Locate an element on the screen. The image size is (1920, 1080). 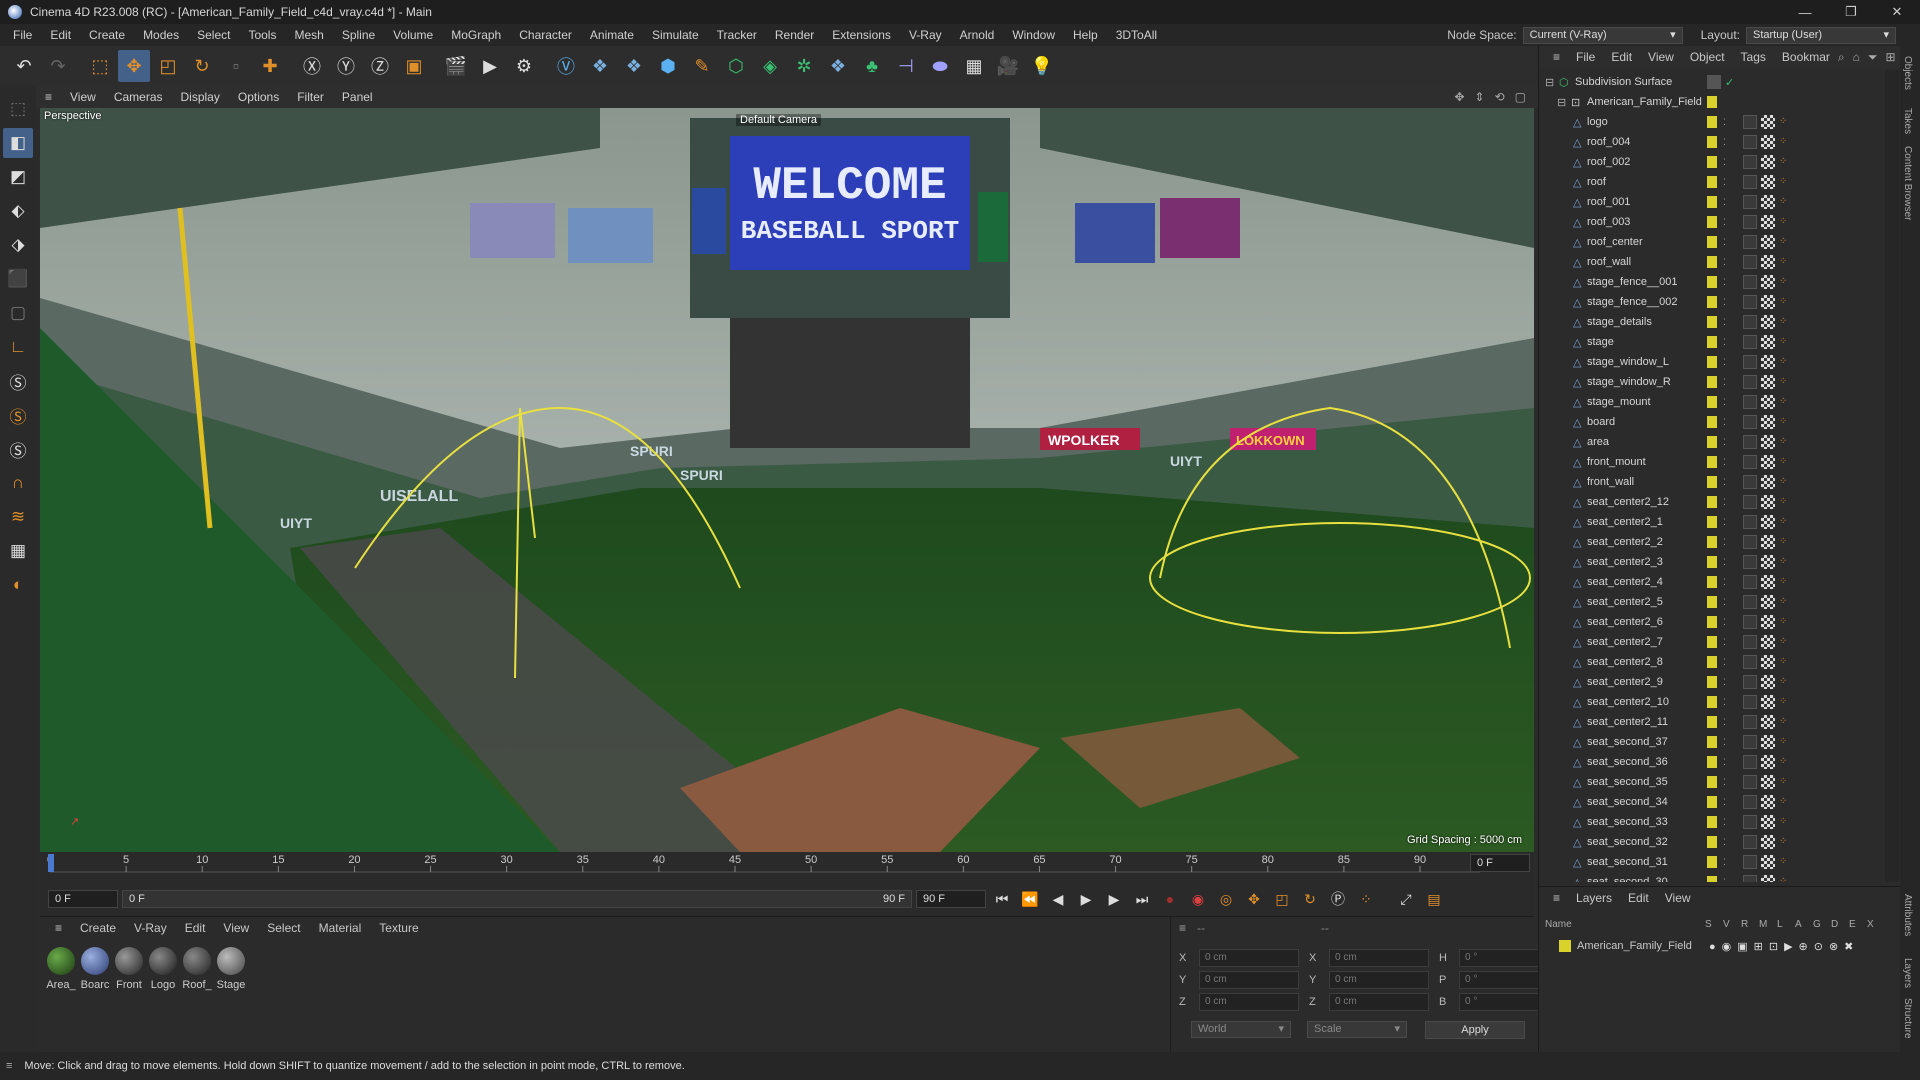
object-scrollbar is located at coordinates (1892, 476).